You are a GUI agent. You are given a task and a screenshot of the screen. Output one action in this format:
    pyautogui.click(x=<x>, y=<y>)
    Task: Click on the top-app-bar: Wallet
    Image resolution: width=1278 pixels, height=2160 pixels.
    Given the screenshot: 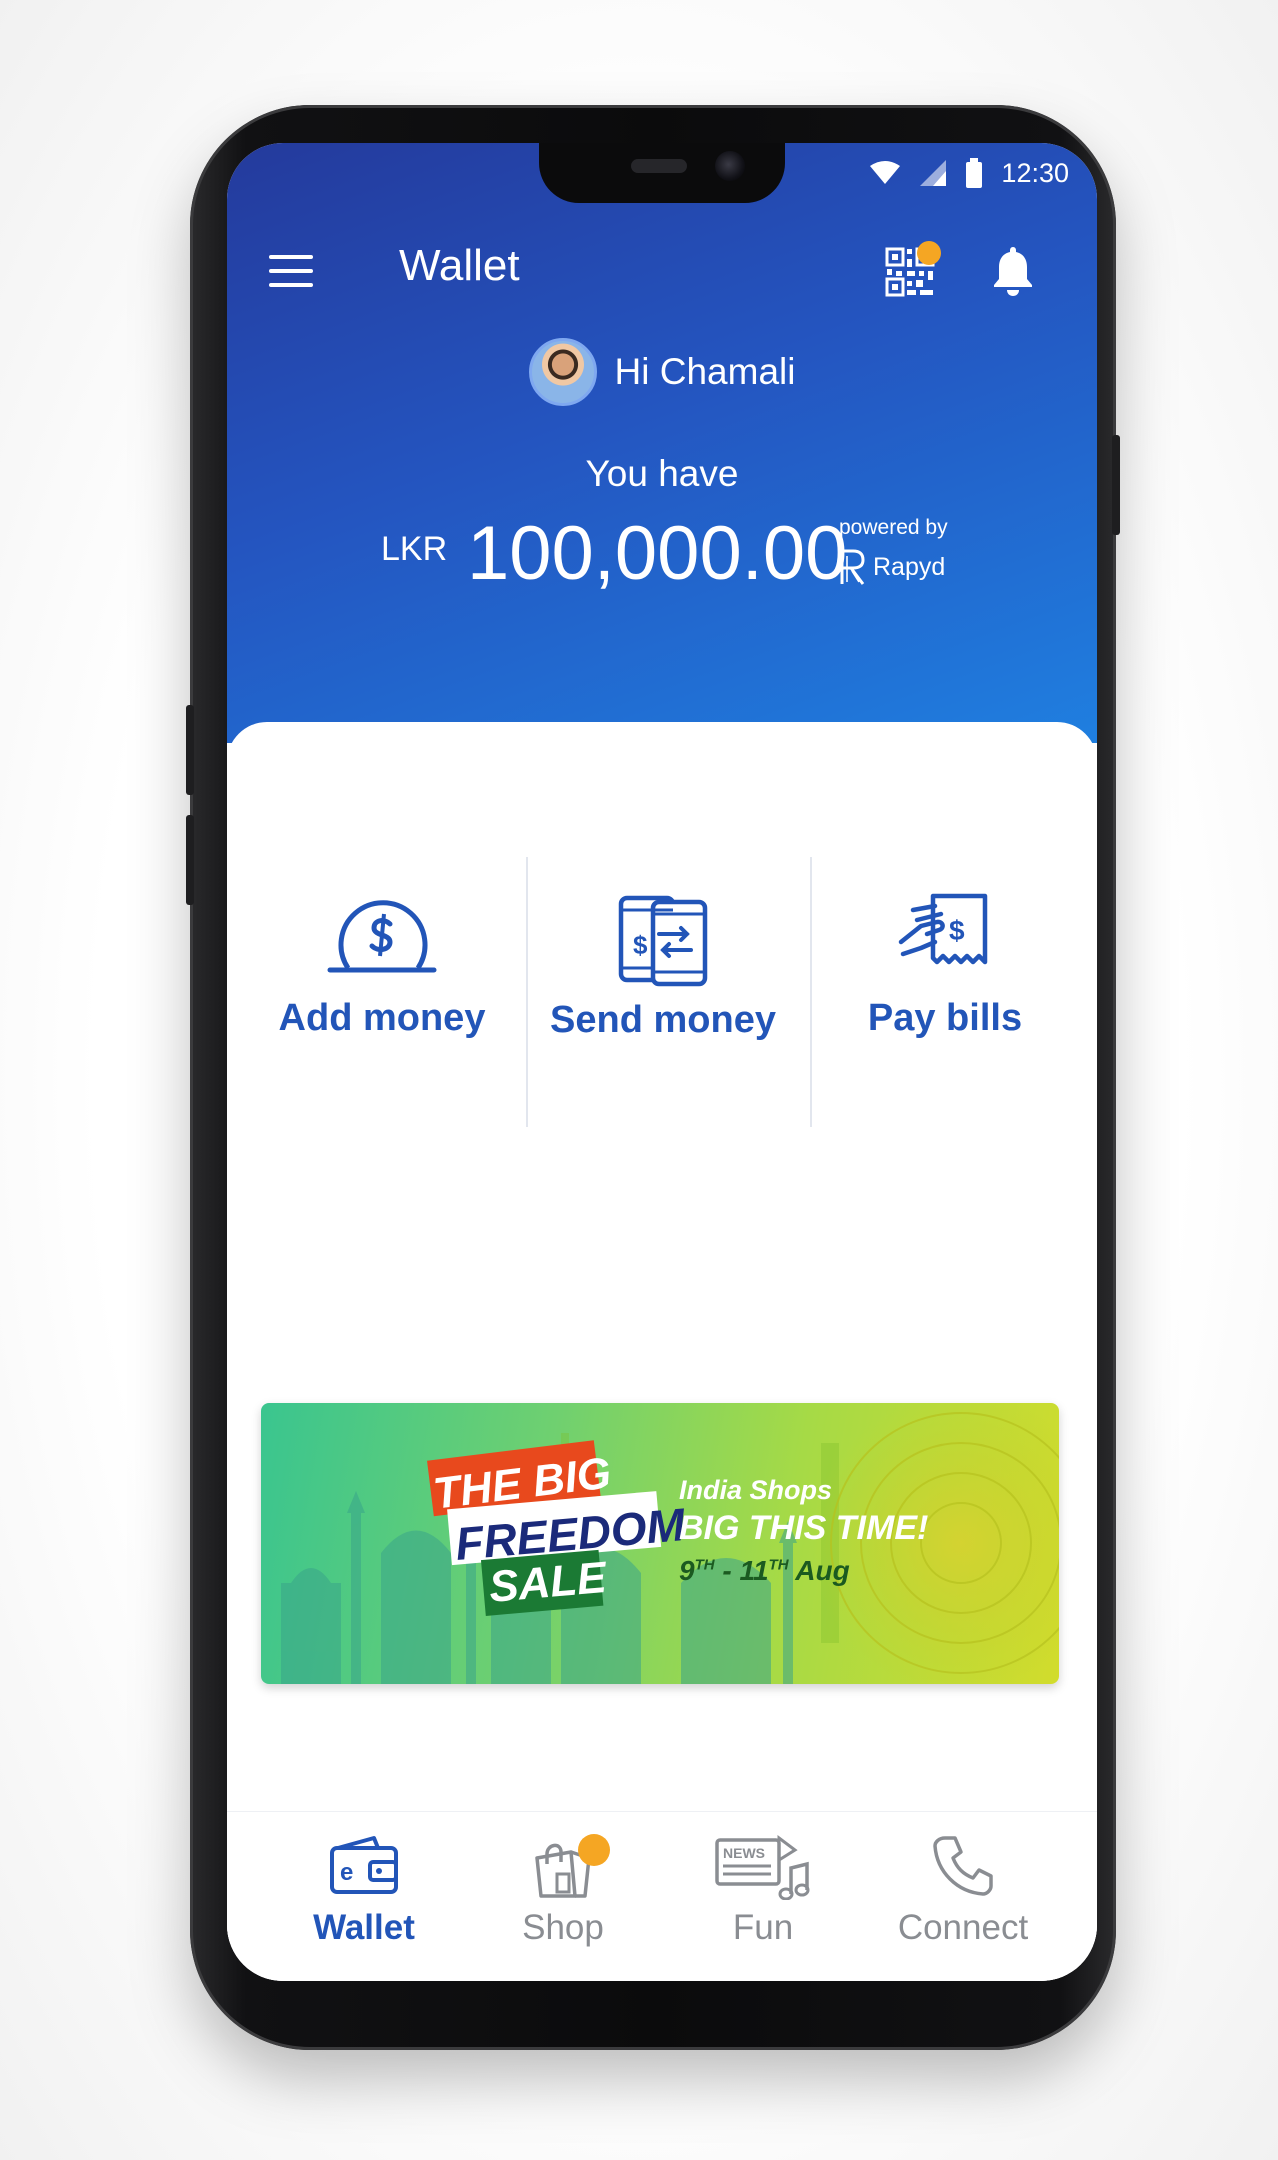 What is the action you would take?
    pyautogui.click(x=662, y=273)
    